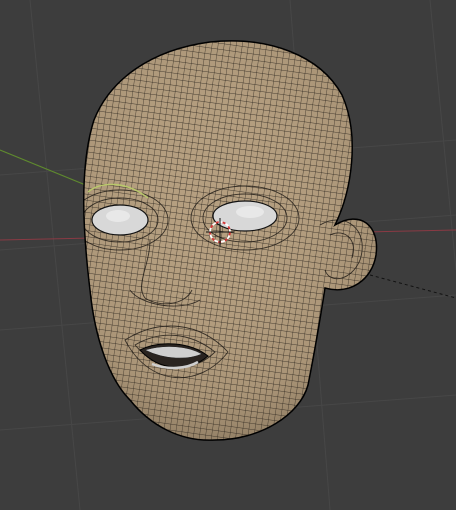  Describe the element at coordinates (120, 220) in the screenshot. I see `left-eye` at that location.